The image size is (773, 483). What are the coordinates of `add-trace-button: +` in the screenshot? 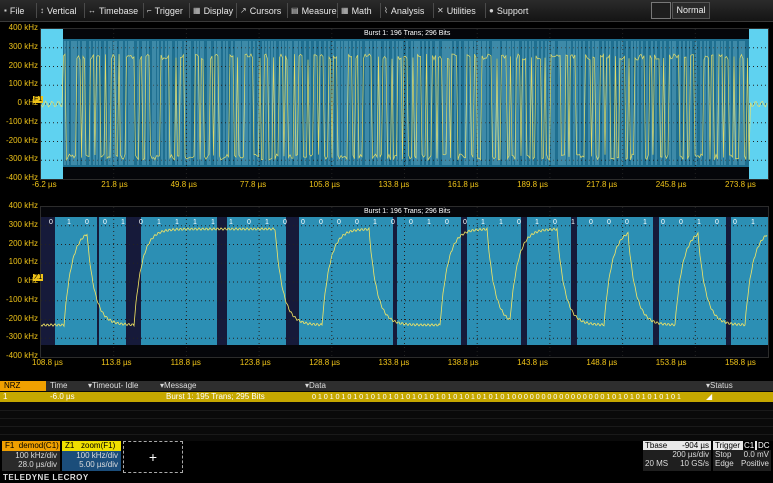 It's located at (153, 457).